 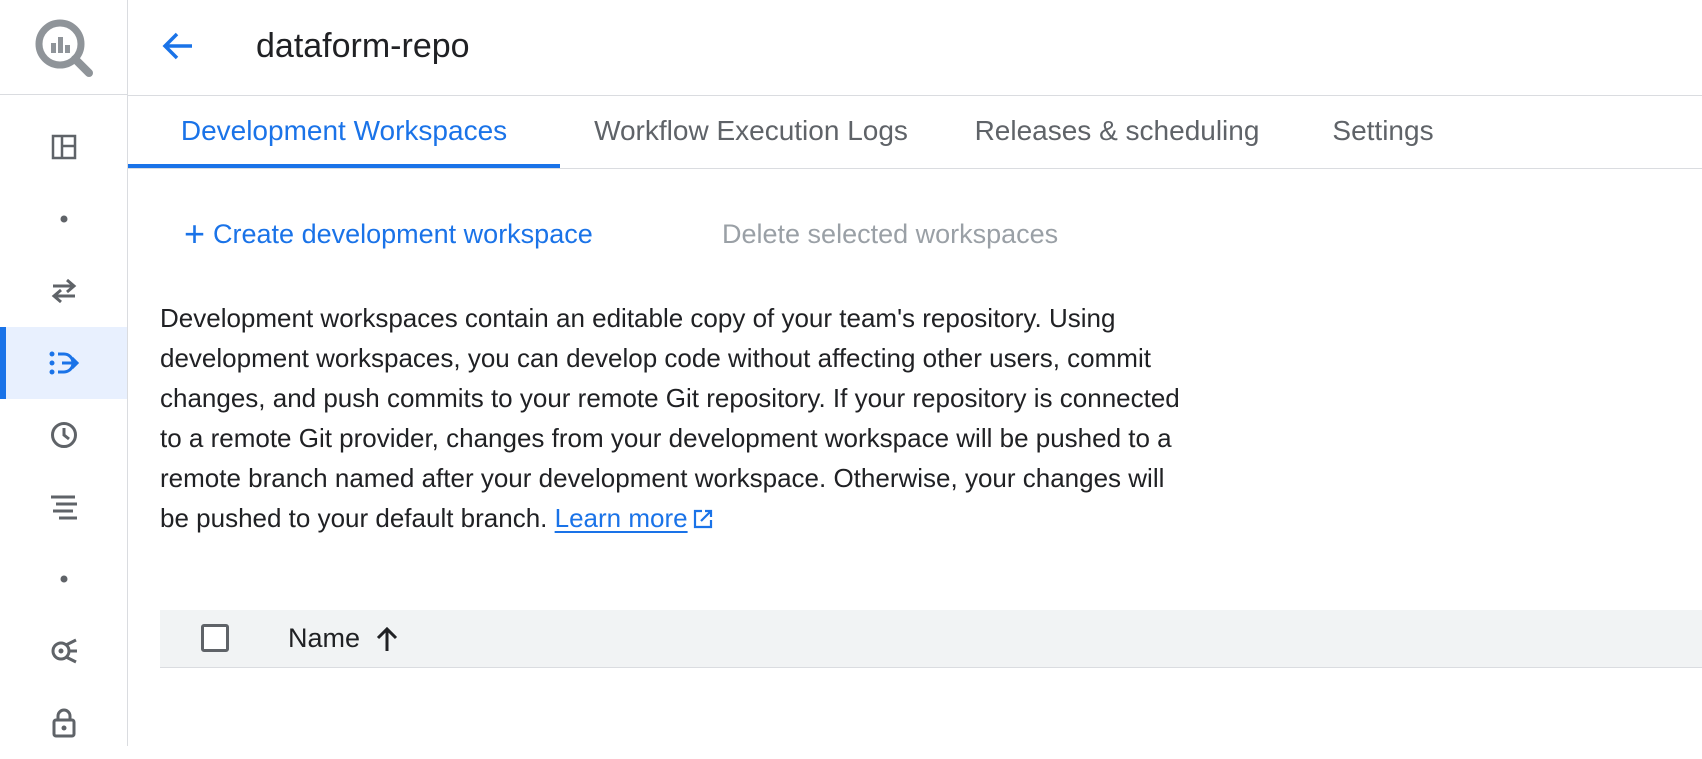 I want to click on rail-item-overview, so click(x=63, y=147).